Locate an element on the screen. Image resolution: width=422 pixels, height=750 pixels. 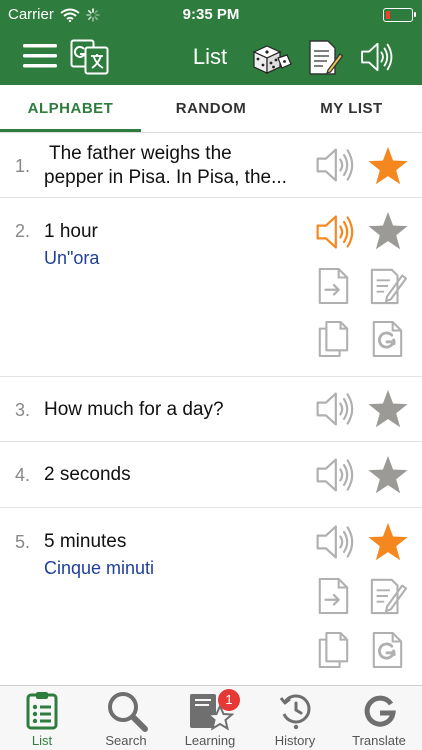
bottom-tab-label: Translate is located at coordinates (379, 740).